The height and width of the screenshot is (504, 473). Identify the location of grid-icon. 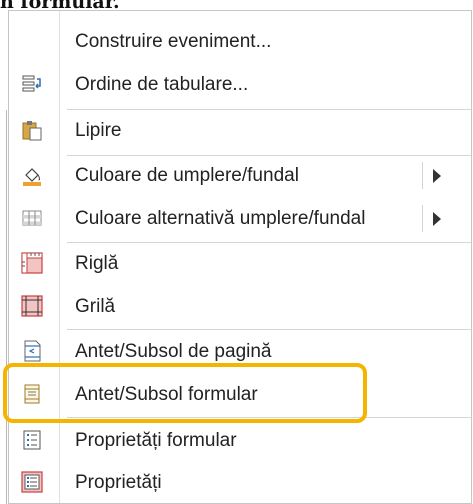
(32, 306).